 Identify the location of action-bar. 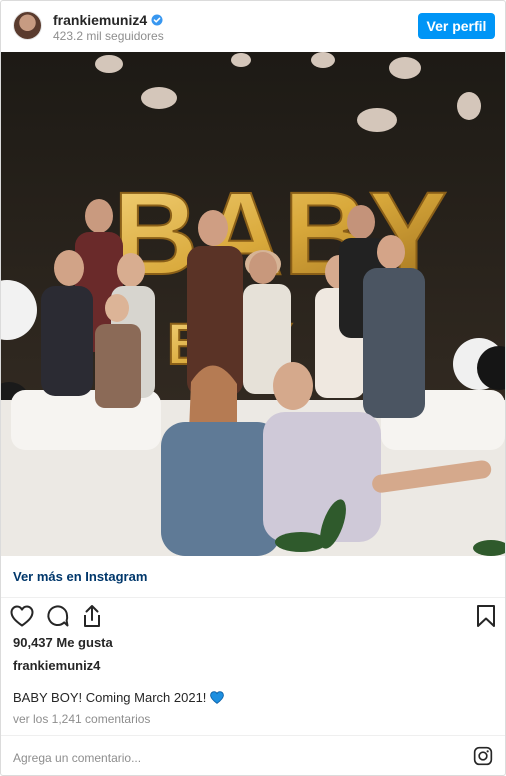
(254, 616).